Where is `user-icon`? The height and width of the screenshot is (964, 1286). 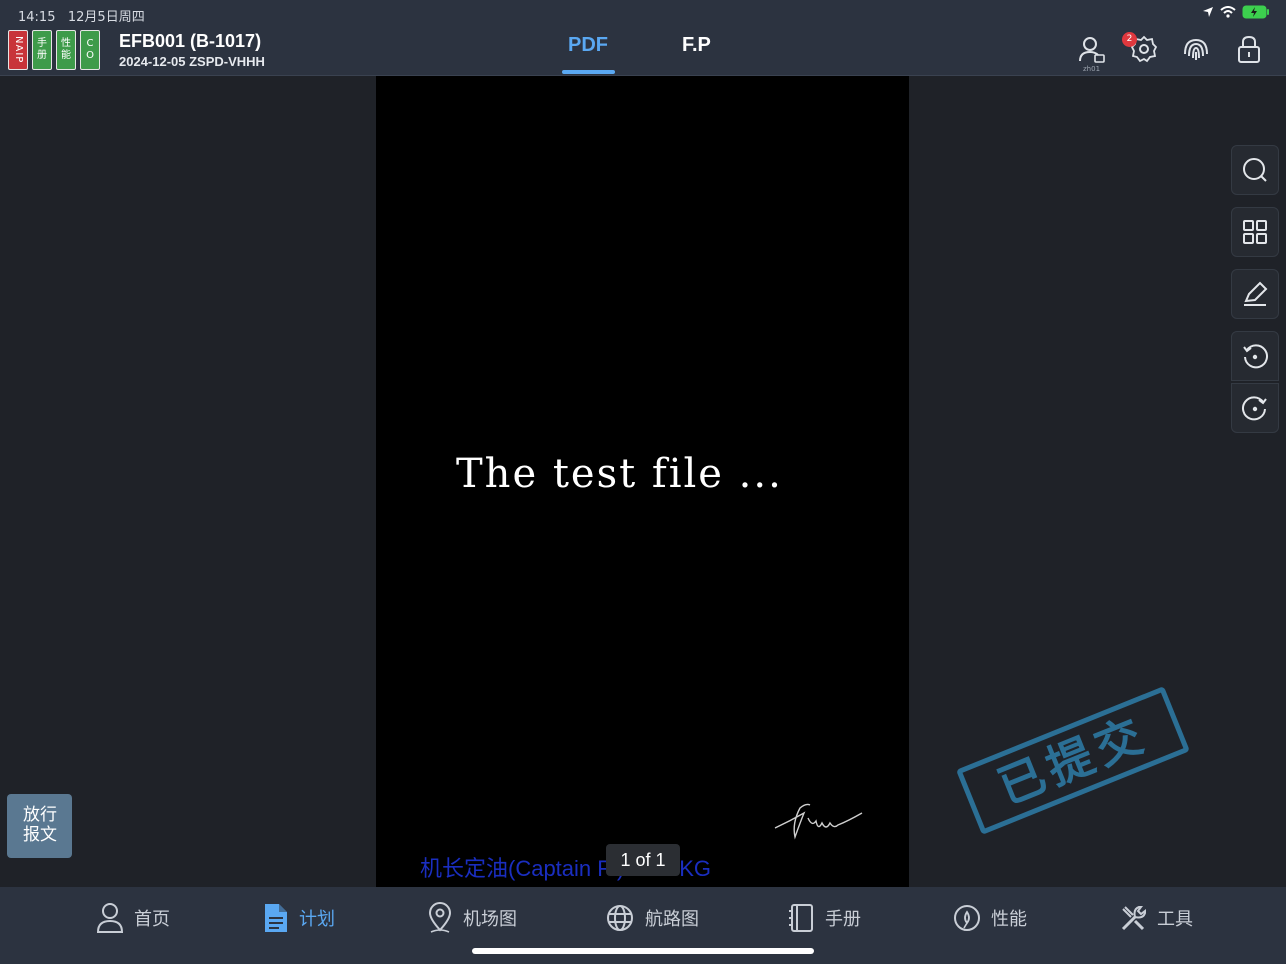 user-icon is located at coordinates (110, 918).